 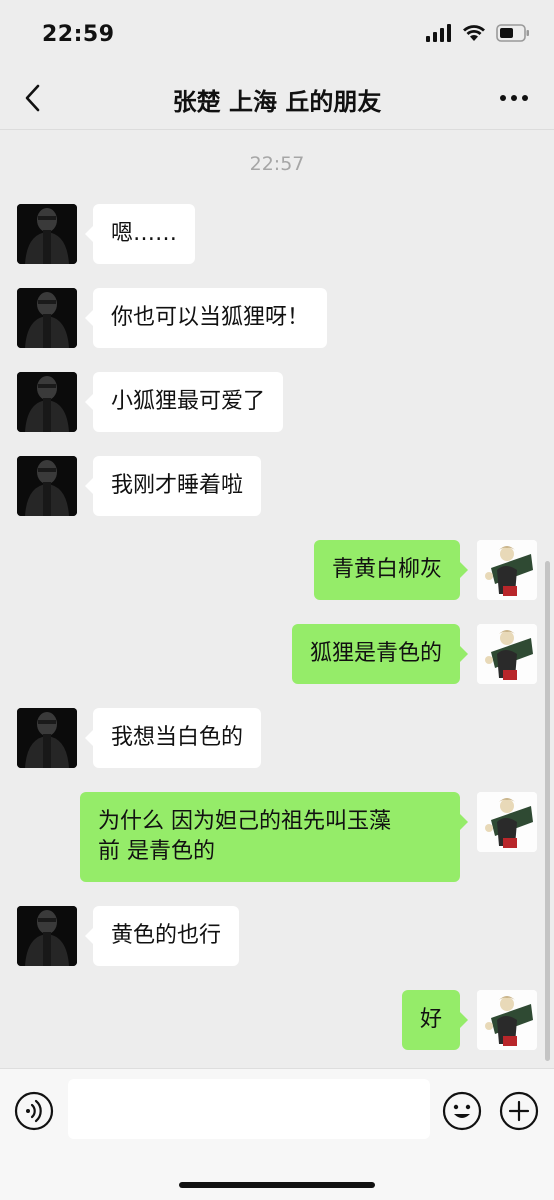 I want to click on message-bubble: 黄色的也行, so click(x=162, y=936).